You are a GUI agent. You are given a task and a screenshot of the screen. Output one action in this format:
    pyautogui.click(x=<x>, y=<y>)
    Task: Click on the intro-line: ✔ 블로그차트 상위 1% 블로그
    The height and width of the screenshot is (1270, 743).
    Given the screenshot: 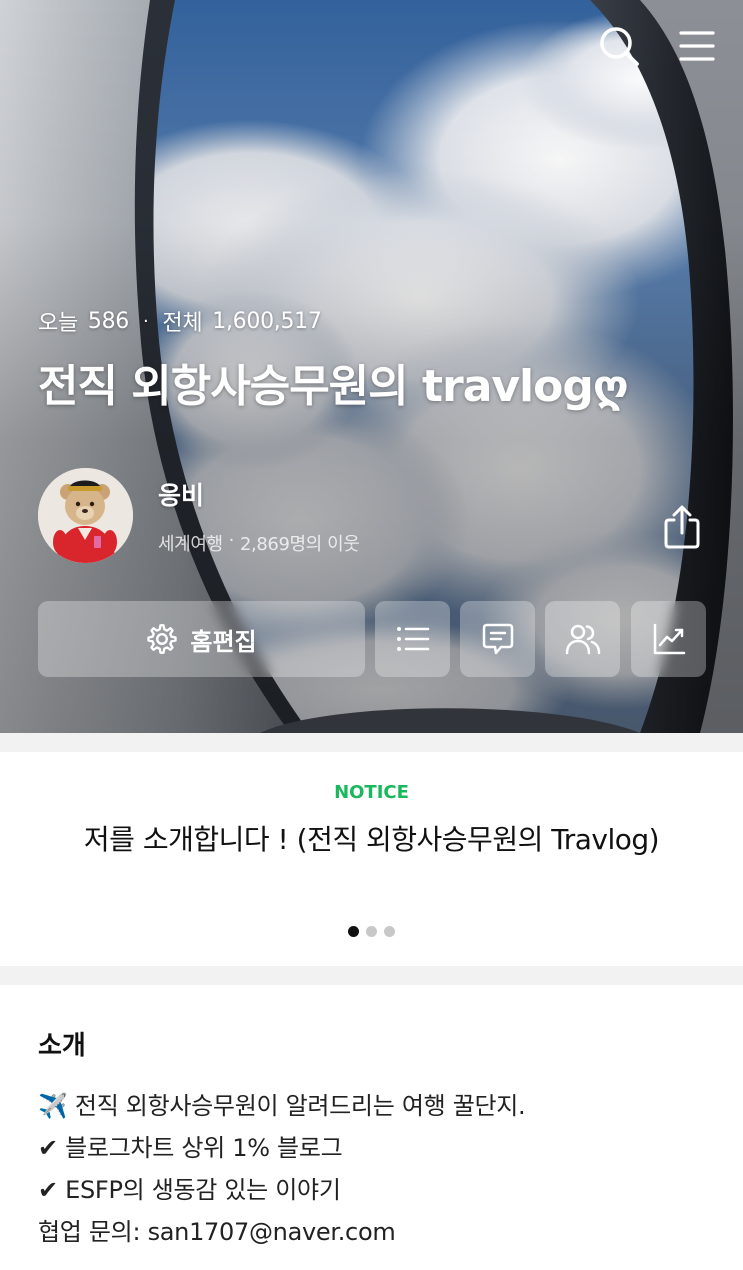 What is the action you would take?
    pyautogui.click(x=190, y=1148)
    